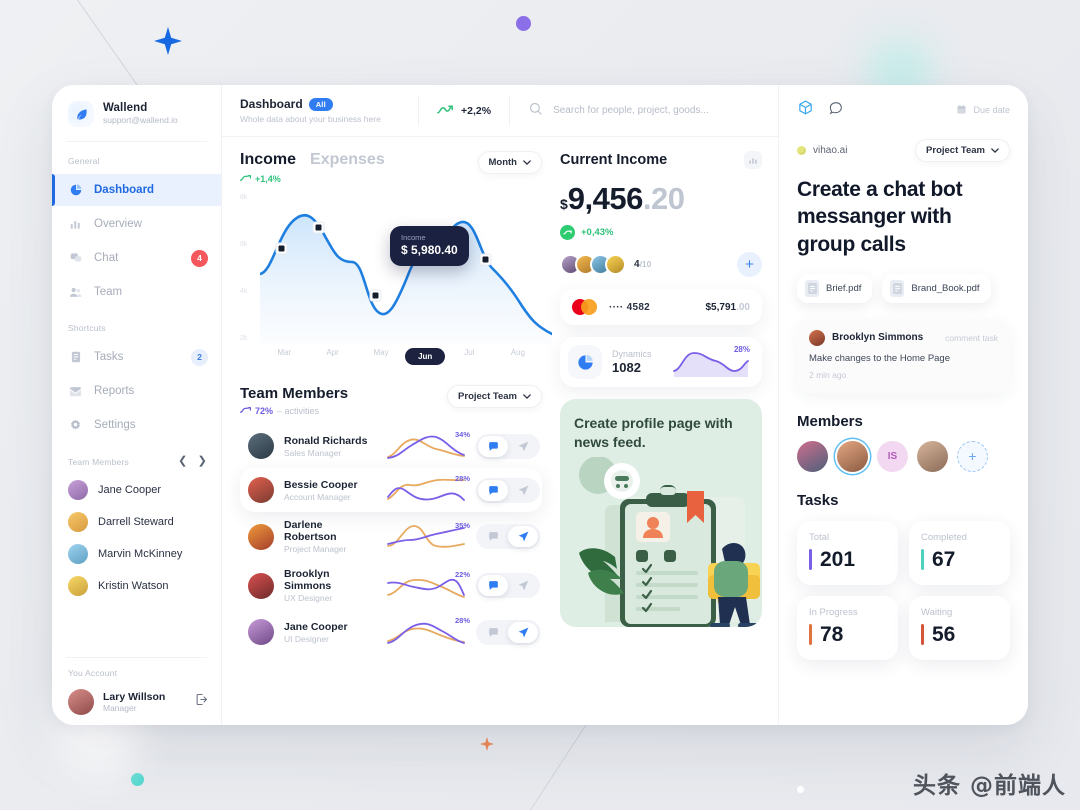 This screenshot has width=1080, height=810. What do you see at coordinates (429, 250) in the screenshot?
I see `tooltip-value: $ 5,980.40` at bounding box center [429, 250].